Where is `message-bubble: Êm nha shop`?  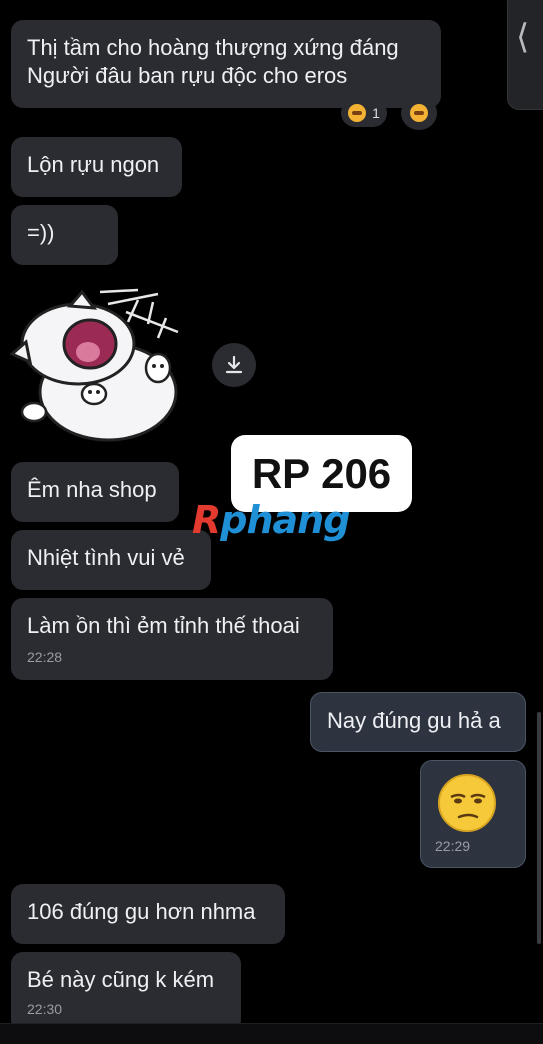
message-bubble: Êm nha shop is located at coordinates (95, 492).